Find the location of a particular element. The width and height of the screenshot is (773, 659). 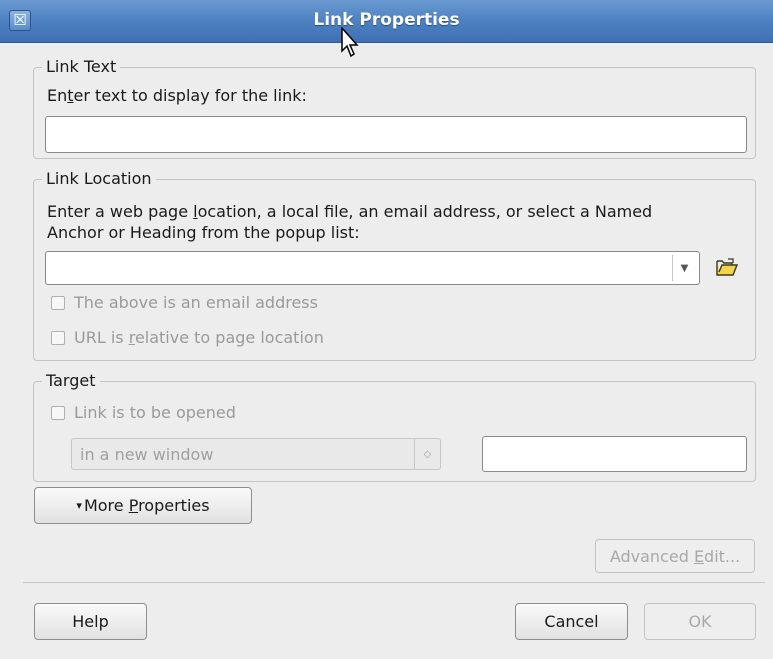

open-link-checkbox: Link is to be opened is located at coordinates (143, 412).